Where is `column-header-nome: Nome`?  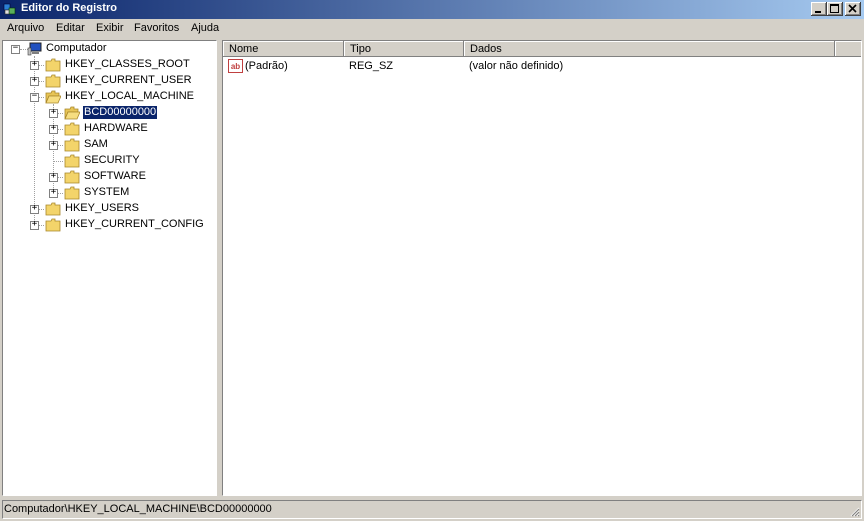
column-header-nome: Nome is located at coordinates (283, 49).